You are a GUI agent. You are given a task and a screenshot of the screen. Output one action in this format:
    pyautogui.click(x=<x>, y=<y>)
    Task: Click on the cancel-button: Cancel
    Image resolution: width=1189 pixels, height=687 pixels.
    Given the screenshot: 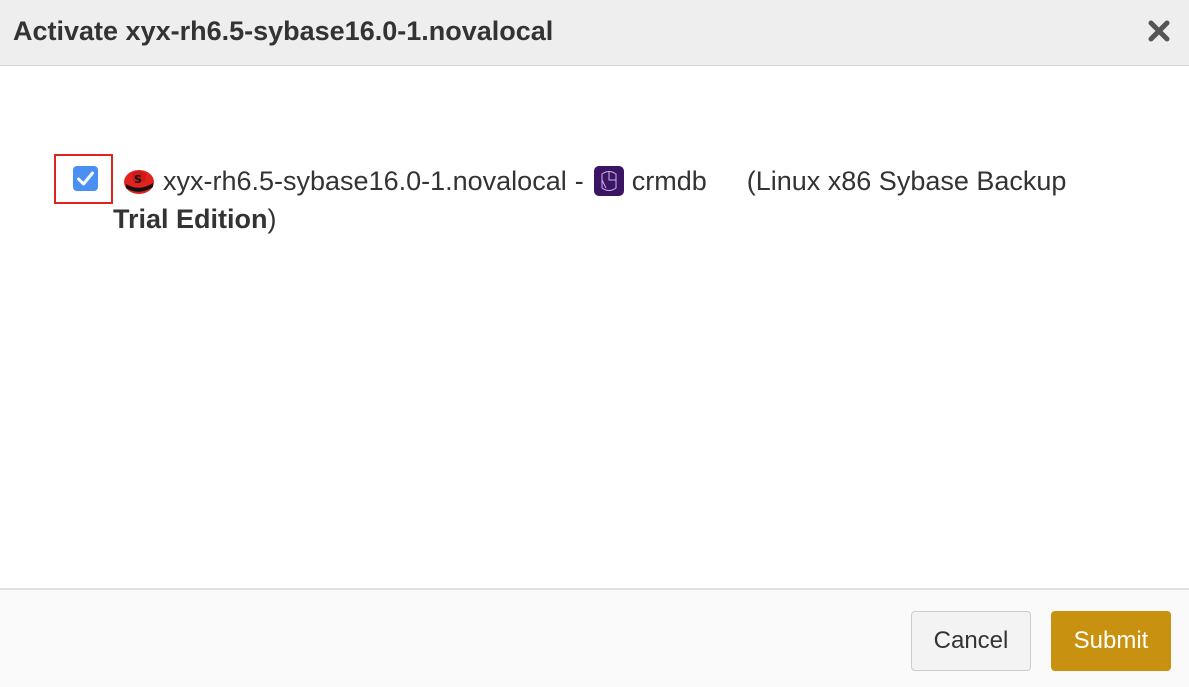 What is the action you would take?
    pyautogui.click(x=971, y=641)
    